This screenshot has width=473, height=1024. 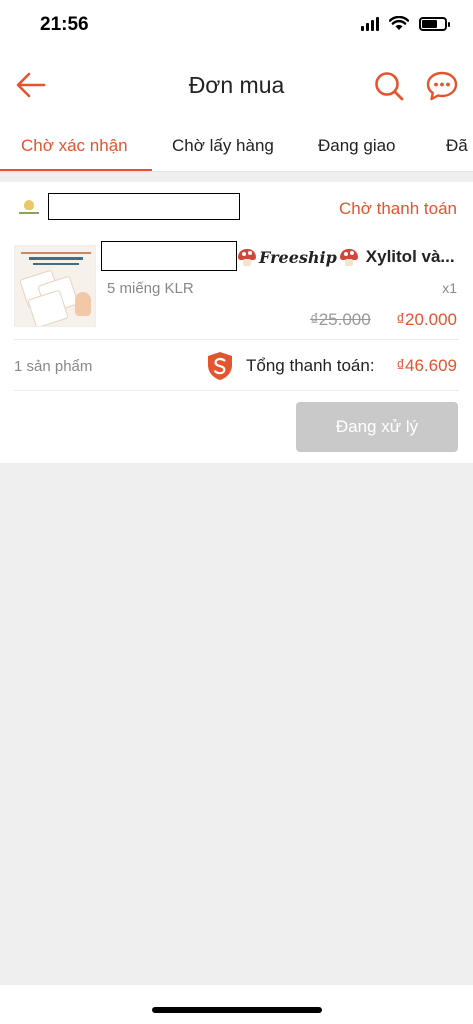 I want to click on sale-price: ₫20.000, so click(x=426, y=319).